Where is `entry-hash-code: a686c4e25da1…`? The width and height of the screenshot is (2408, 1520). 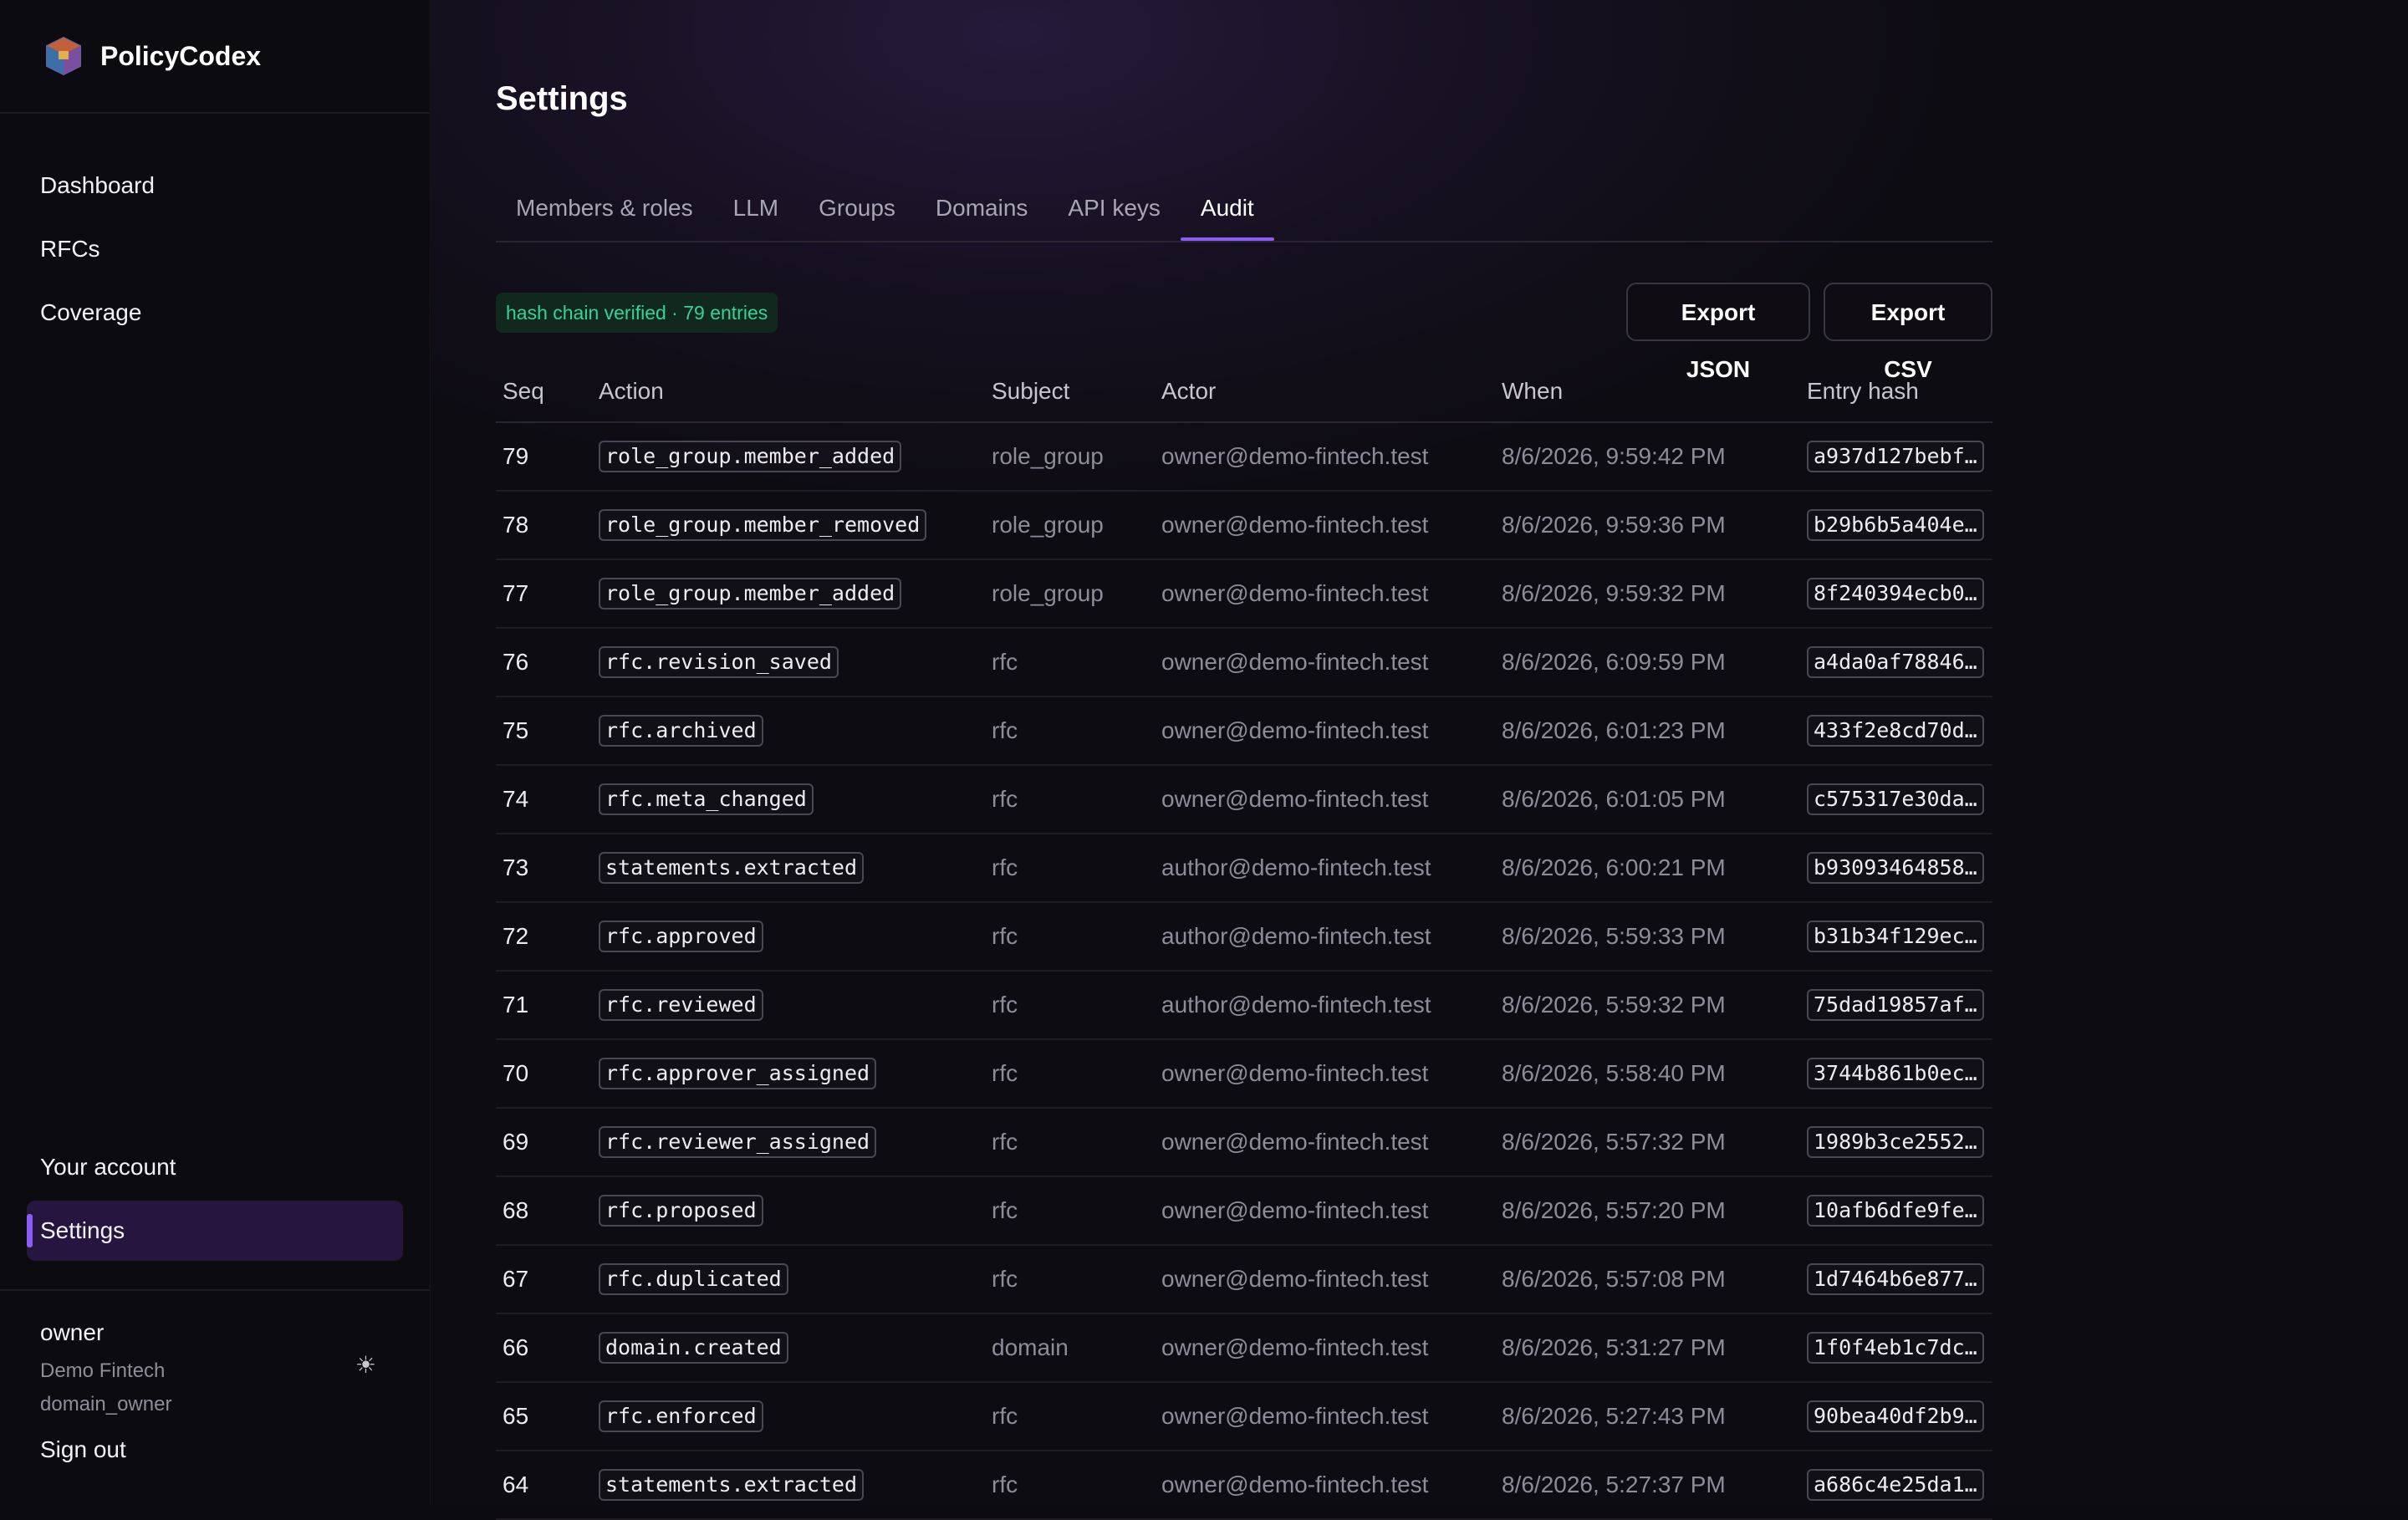 entry-hash-code: a686c4e25da1… is located at coordinates (1896, 1485).